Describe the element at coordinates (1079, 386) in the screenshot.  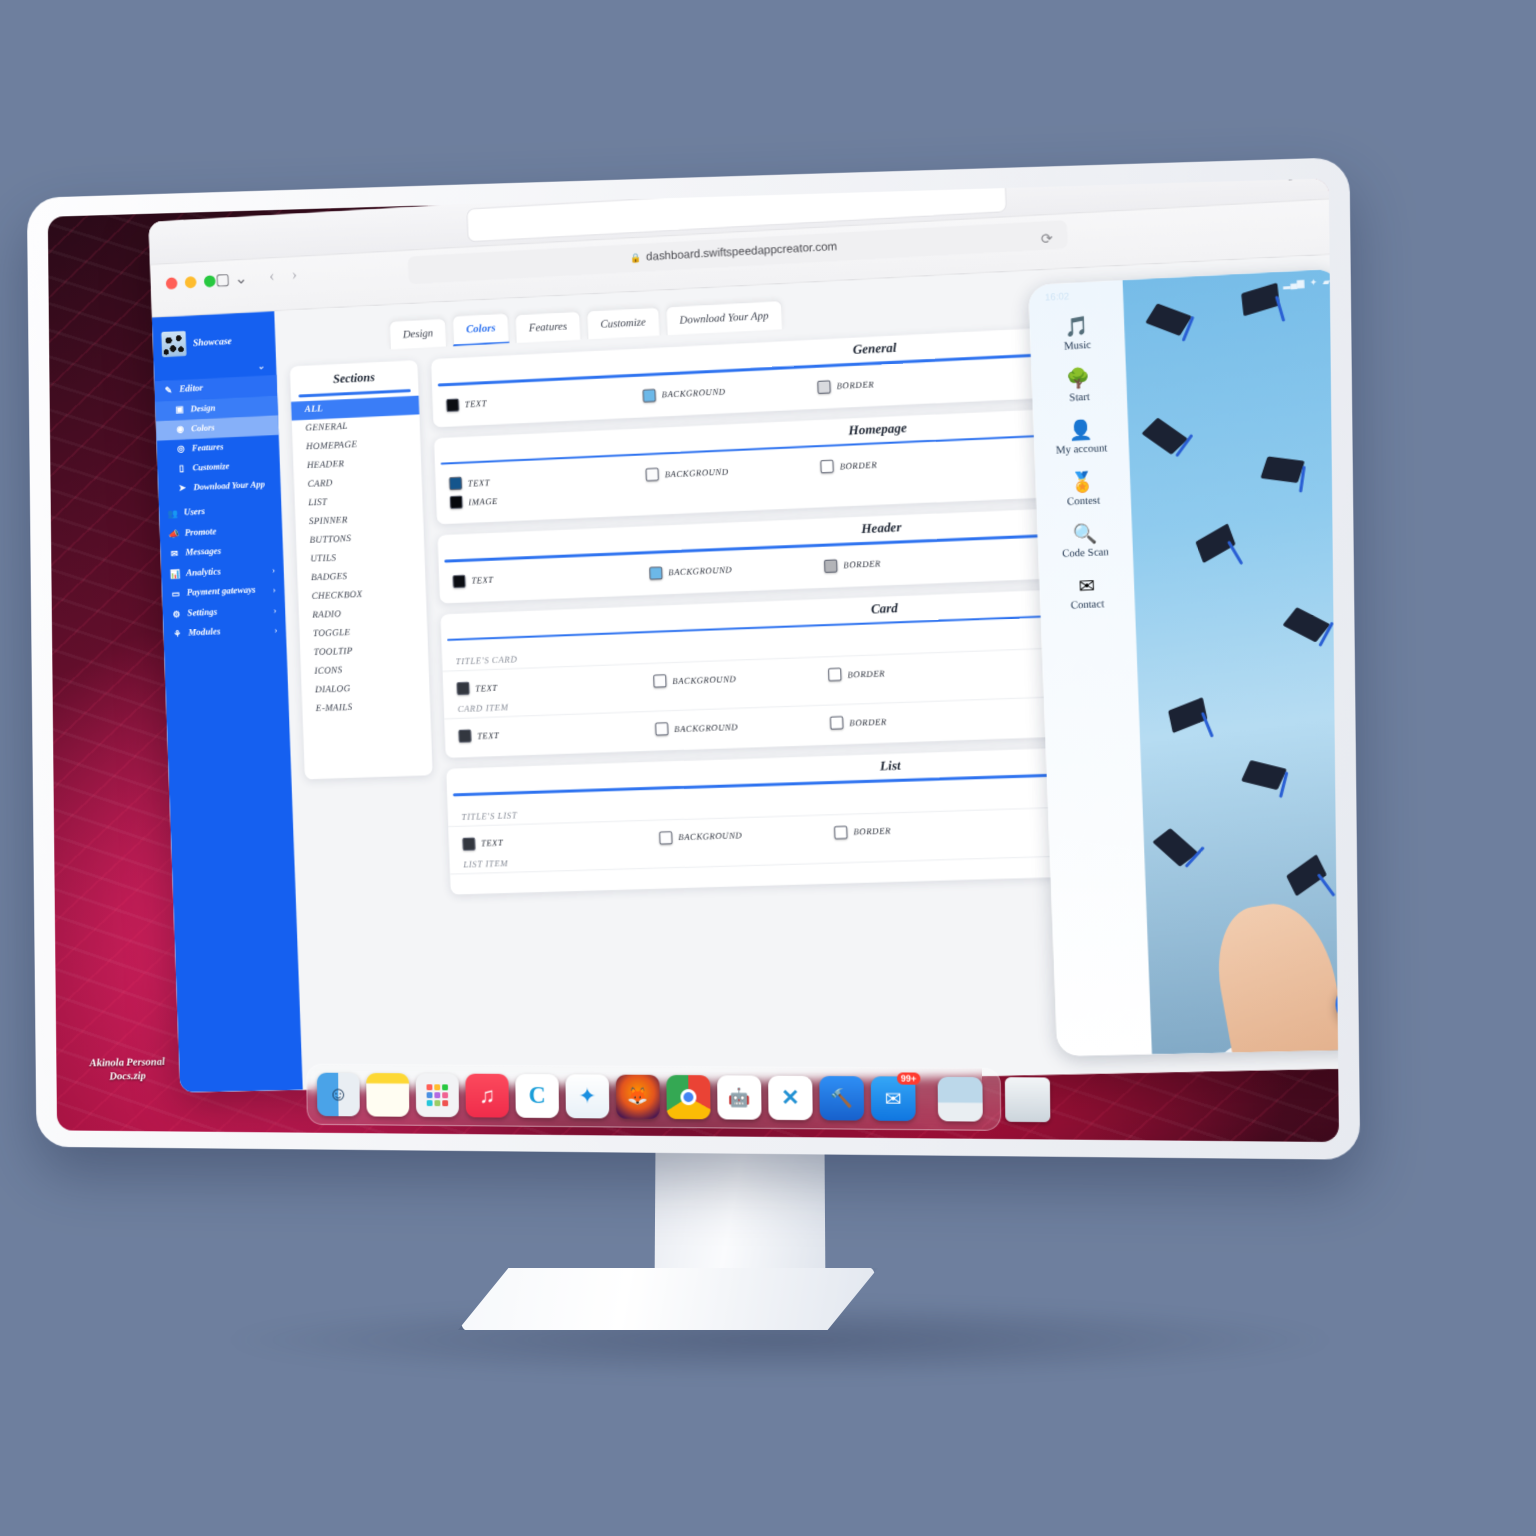
I see `preview-menu-item-start: 🌳 Start` at that location.